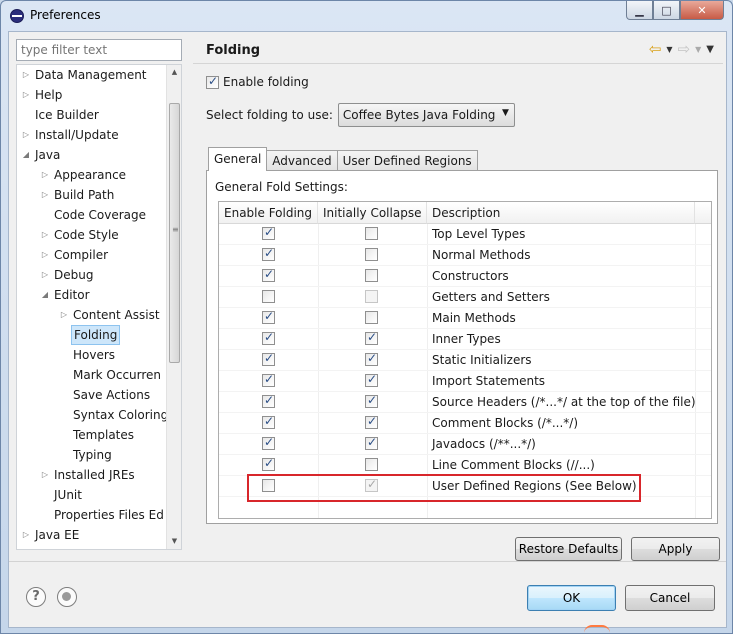 The width and height of the screenshot is (733, 634). Describe the element at coordinates (561, 213) in the screenshot. I see `column-header-description: Description` at that location.